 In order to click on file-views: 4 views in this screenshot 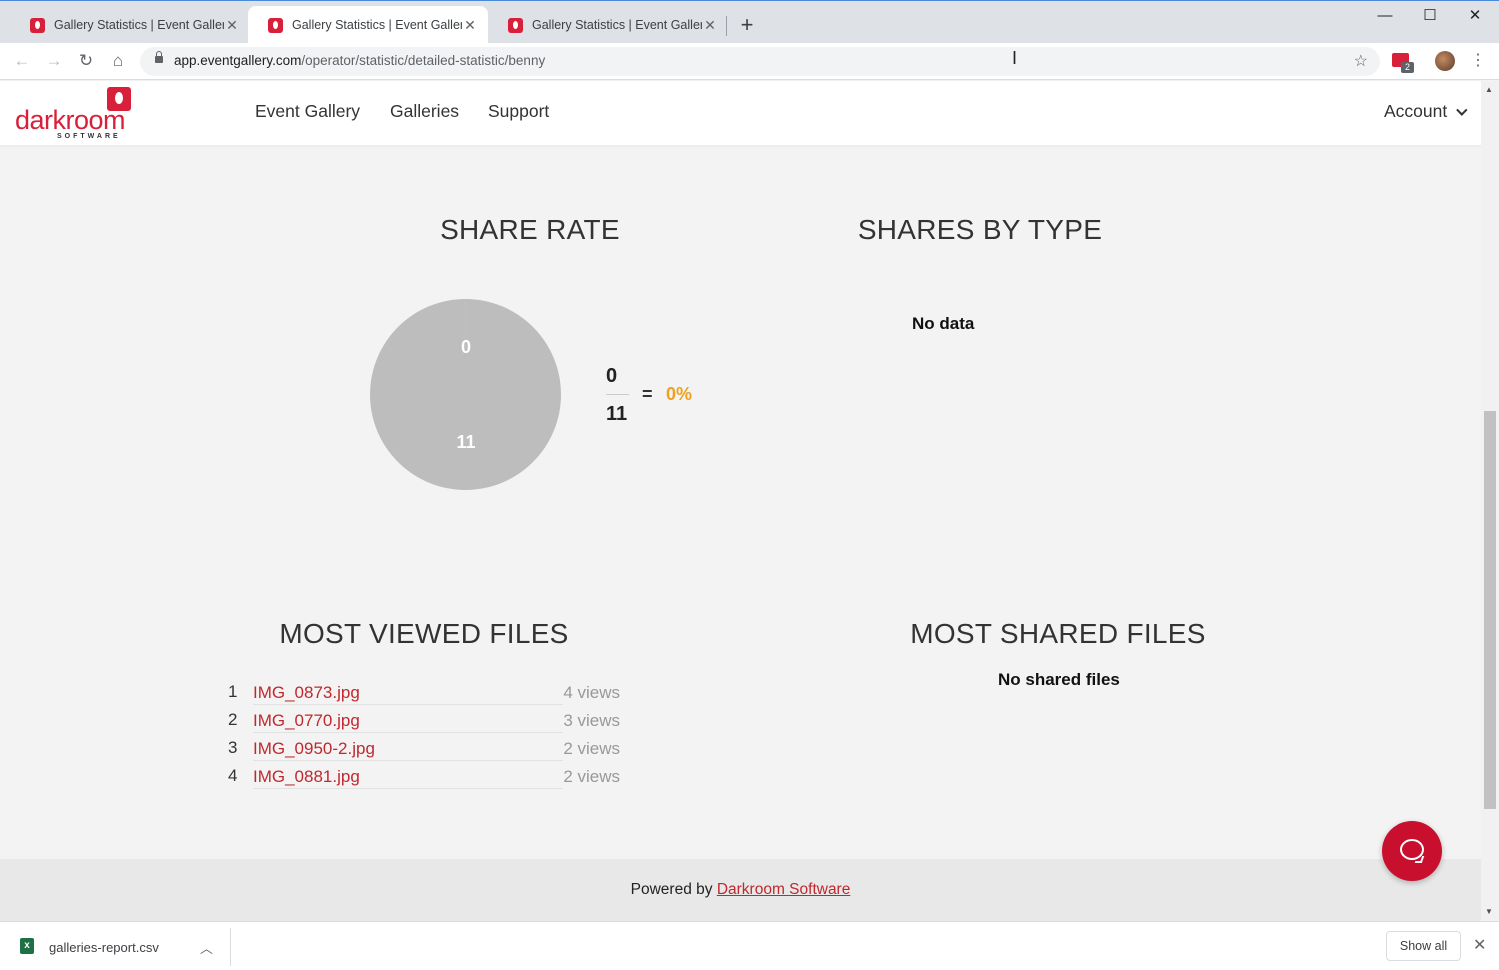, I will do `click(591, 692)`.